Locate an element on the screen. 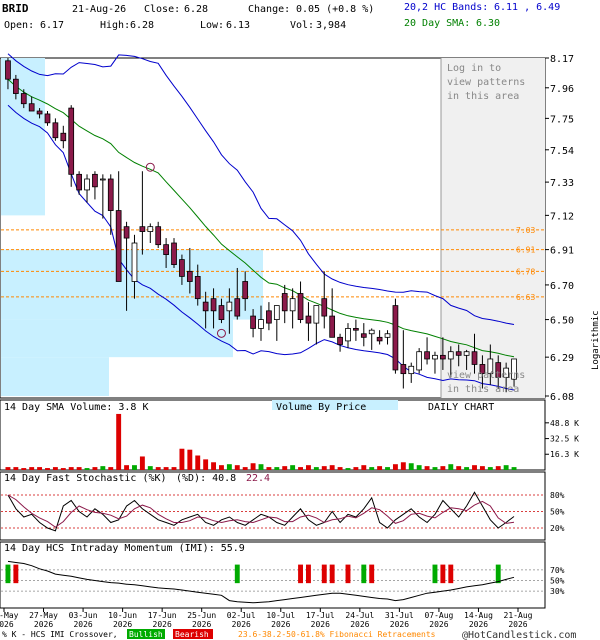  date-label: 20-May is located at coordinates (9, 615).